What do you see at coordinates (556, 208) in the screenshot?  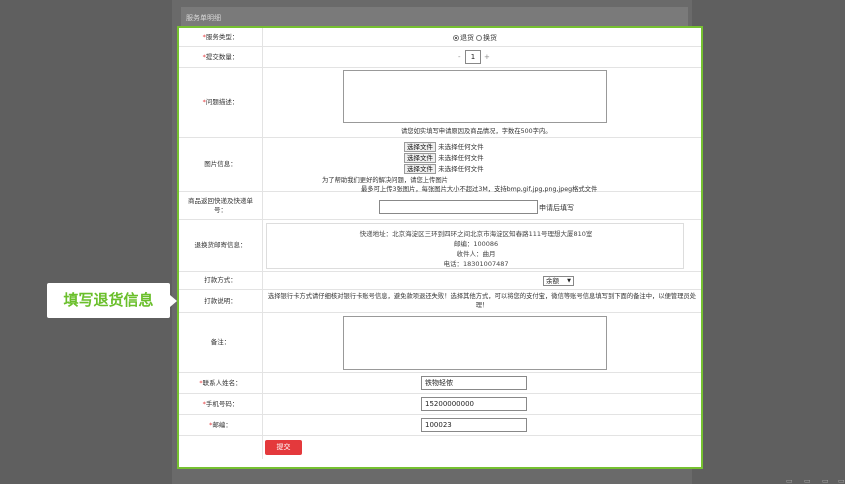 I see `tracking-suffix: 申请后填写` at bounding box center [556, 208].